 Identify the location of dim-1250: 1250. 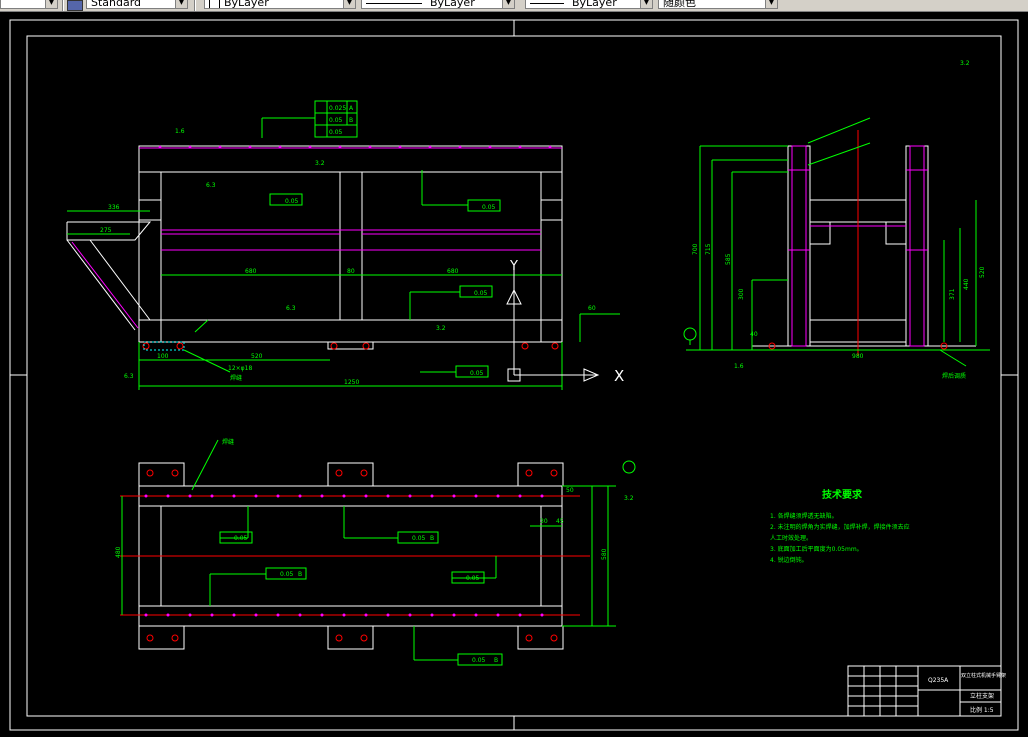
(351, 382).